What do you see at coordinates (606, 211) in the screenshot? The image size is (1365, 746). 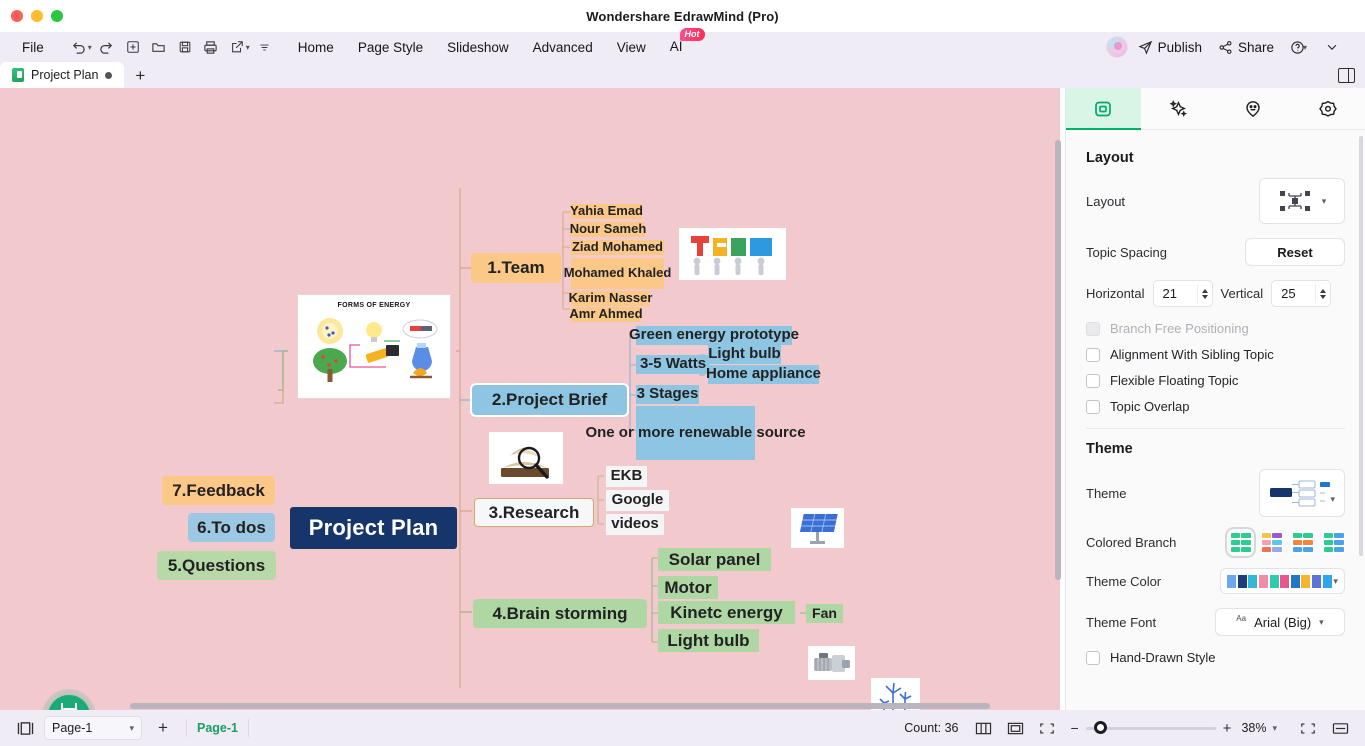 I see `team-member: Yahia Emad` at bounding box center [606, 211].